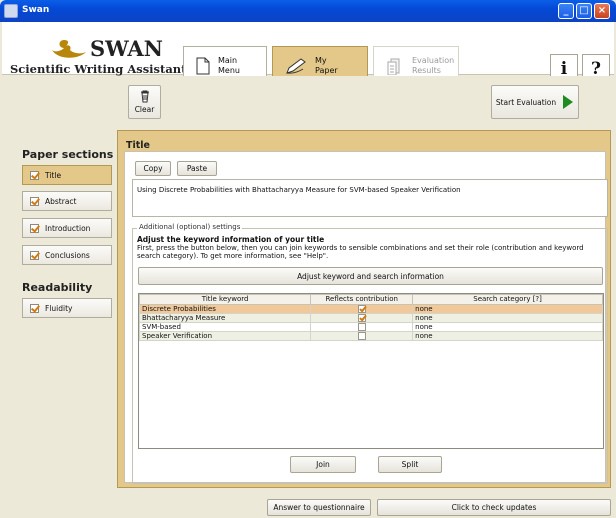 Image resolution: width=616 pixels, height=518 pixels. Describe the element at coordinates (67, 175) in the screenshot. I see `sidebar-item-title: Title` at that location.